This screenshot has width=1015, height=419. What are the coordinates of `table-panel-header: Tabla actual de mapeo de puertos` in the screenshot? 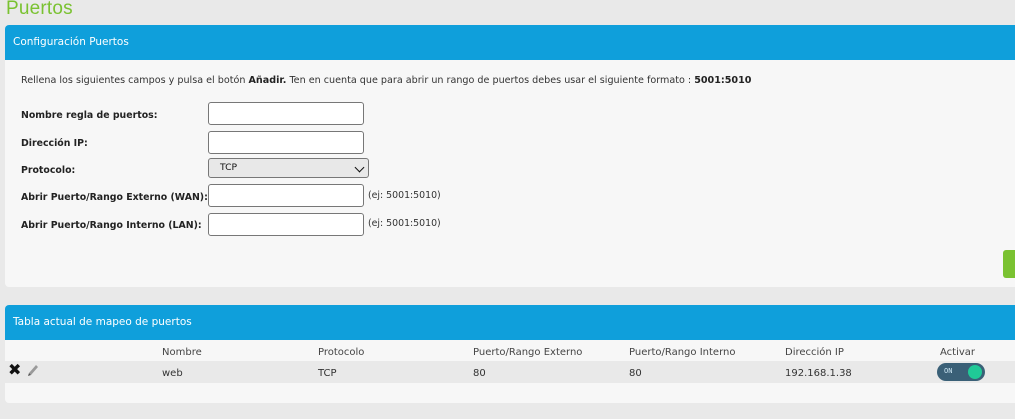 It's located at (510, 322).